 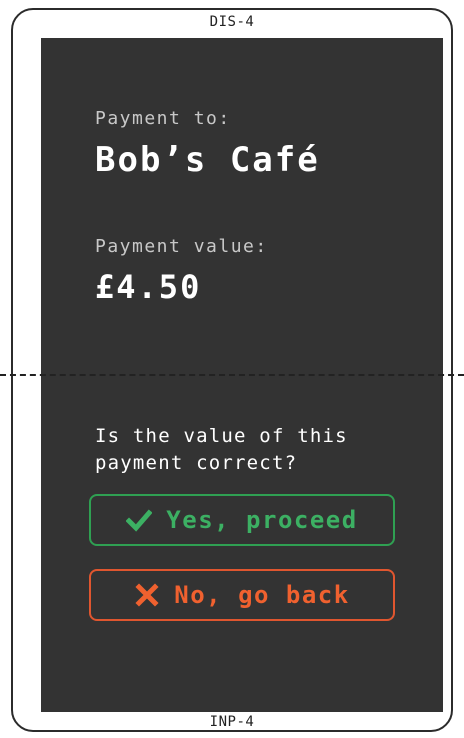 I want to click on yes-proceed-label: Yes, proceed, so click(x=262, y=520).